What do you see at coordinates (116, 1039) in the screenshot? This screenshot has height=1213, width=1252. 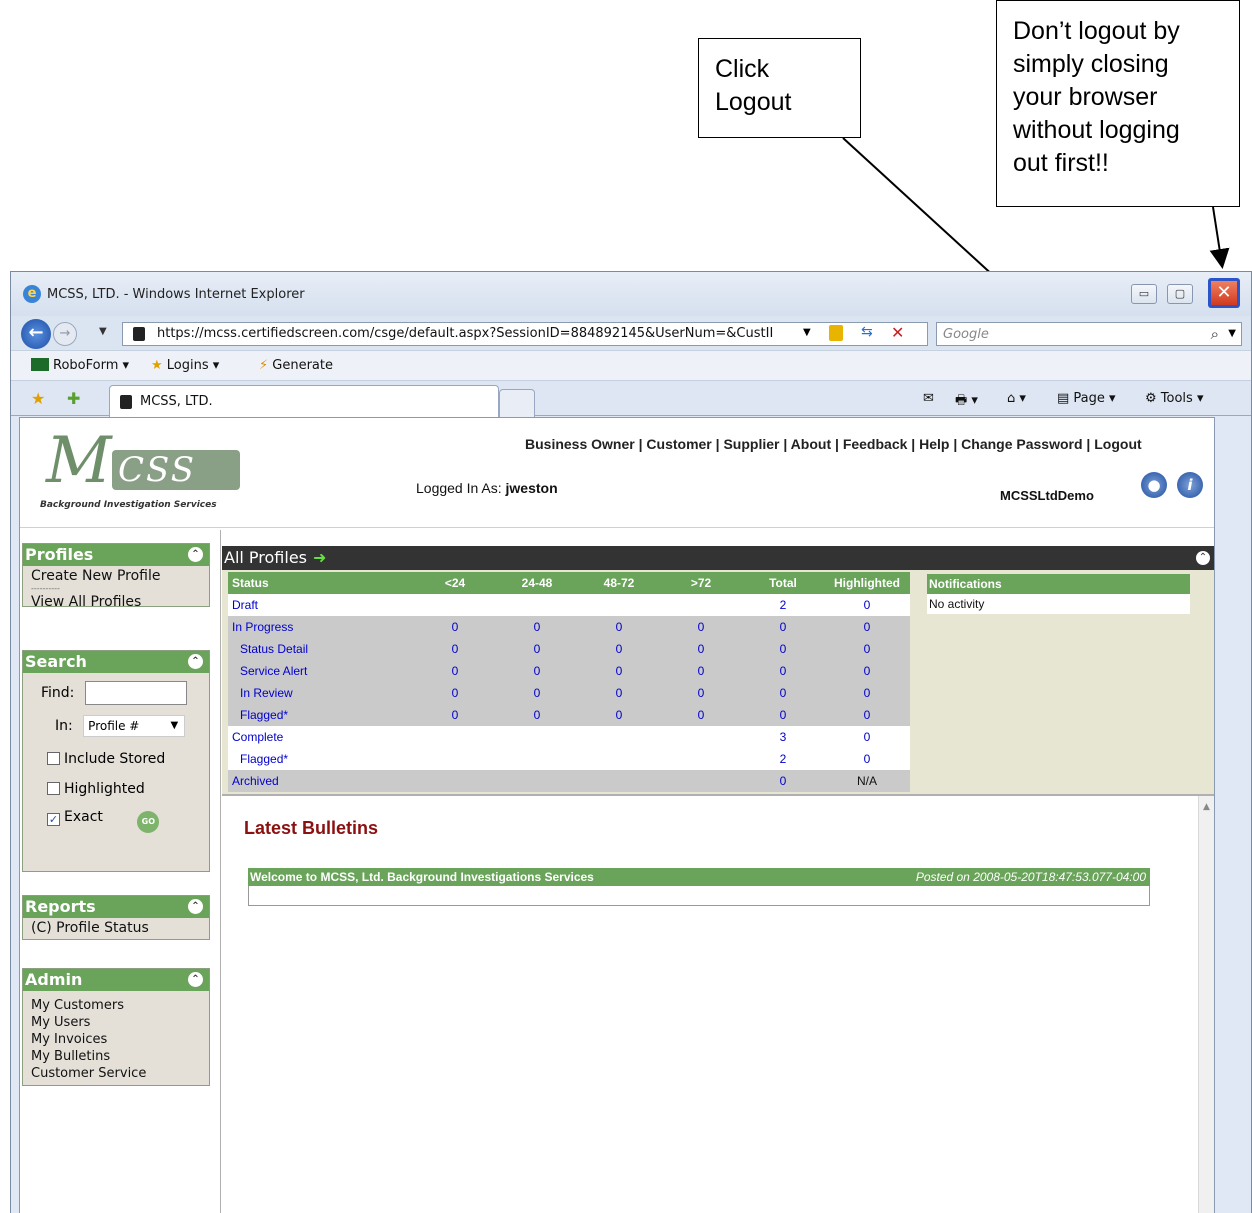 I see `my-invoices-link: My Invoices` at bounding box center [116, 1039].